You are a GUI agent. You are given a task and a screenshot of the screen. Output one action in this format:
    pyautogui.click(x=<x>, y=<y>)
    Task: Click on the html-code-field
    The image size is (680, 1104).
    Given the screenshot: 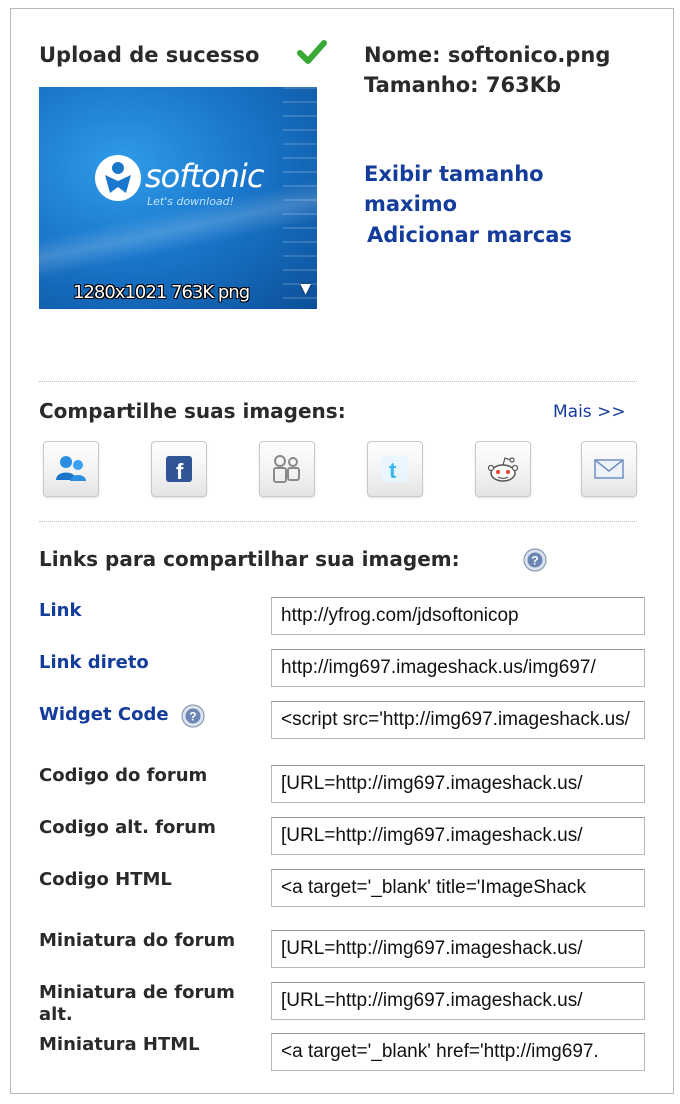 What is the action you would take?
    pyautogui.click(x=458, y=888)
    